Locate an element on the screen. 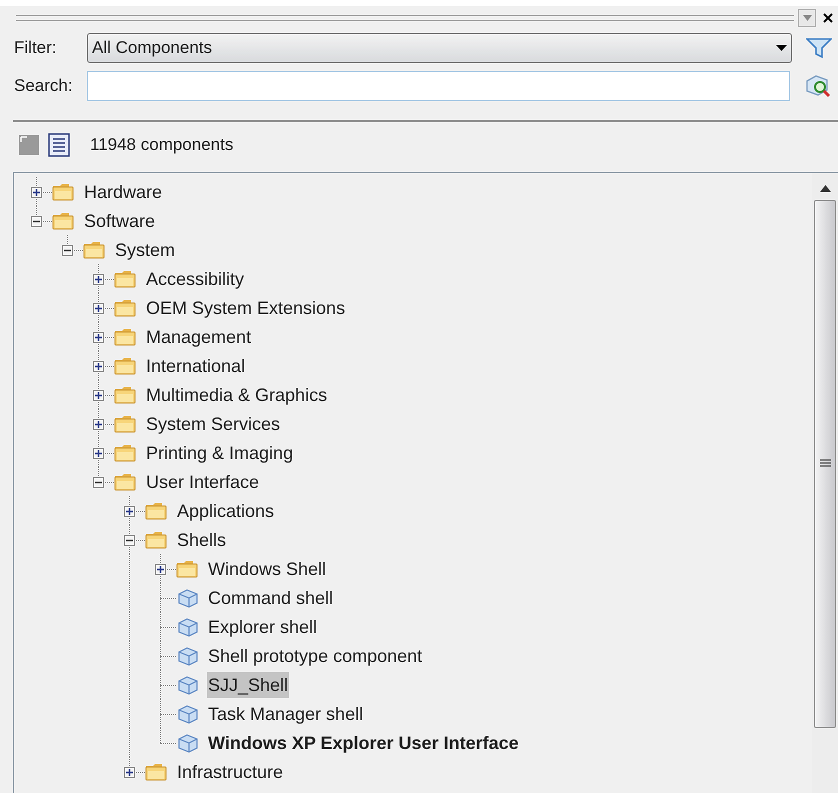 This screenshot has height=793, width=838. tree-item: Multimedia & Graphics is located at coordinates (236, 395).